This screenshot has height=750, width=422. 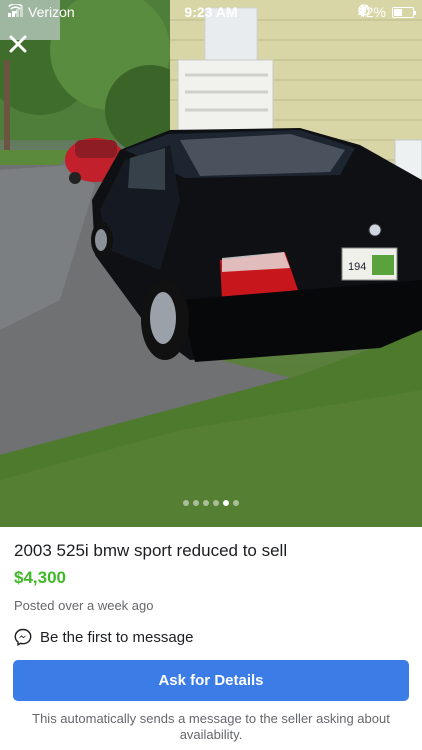 What do you see at coordinates (40, 577) in the screenshot?
I see `listing-price: $4,300` at bounding box center [40, 577].